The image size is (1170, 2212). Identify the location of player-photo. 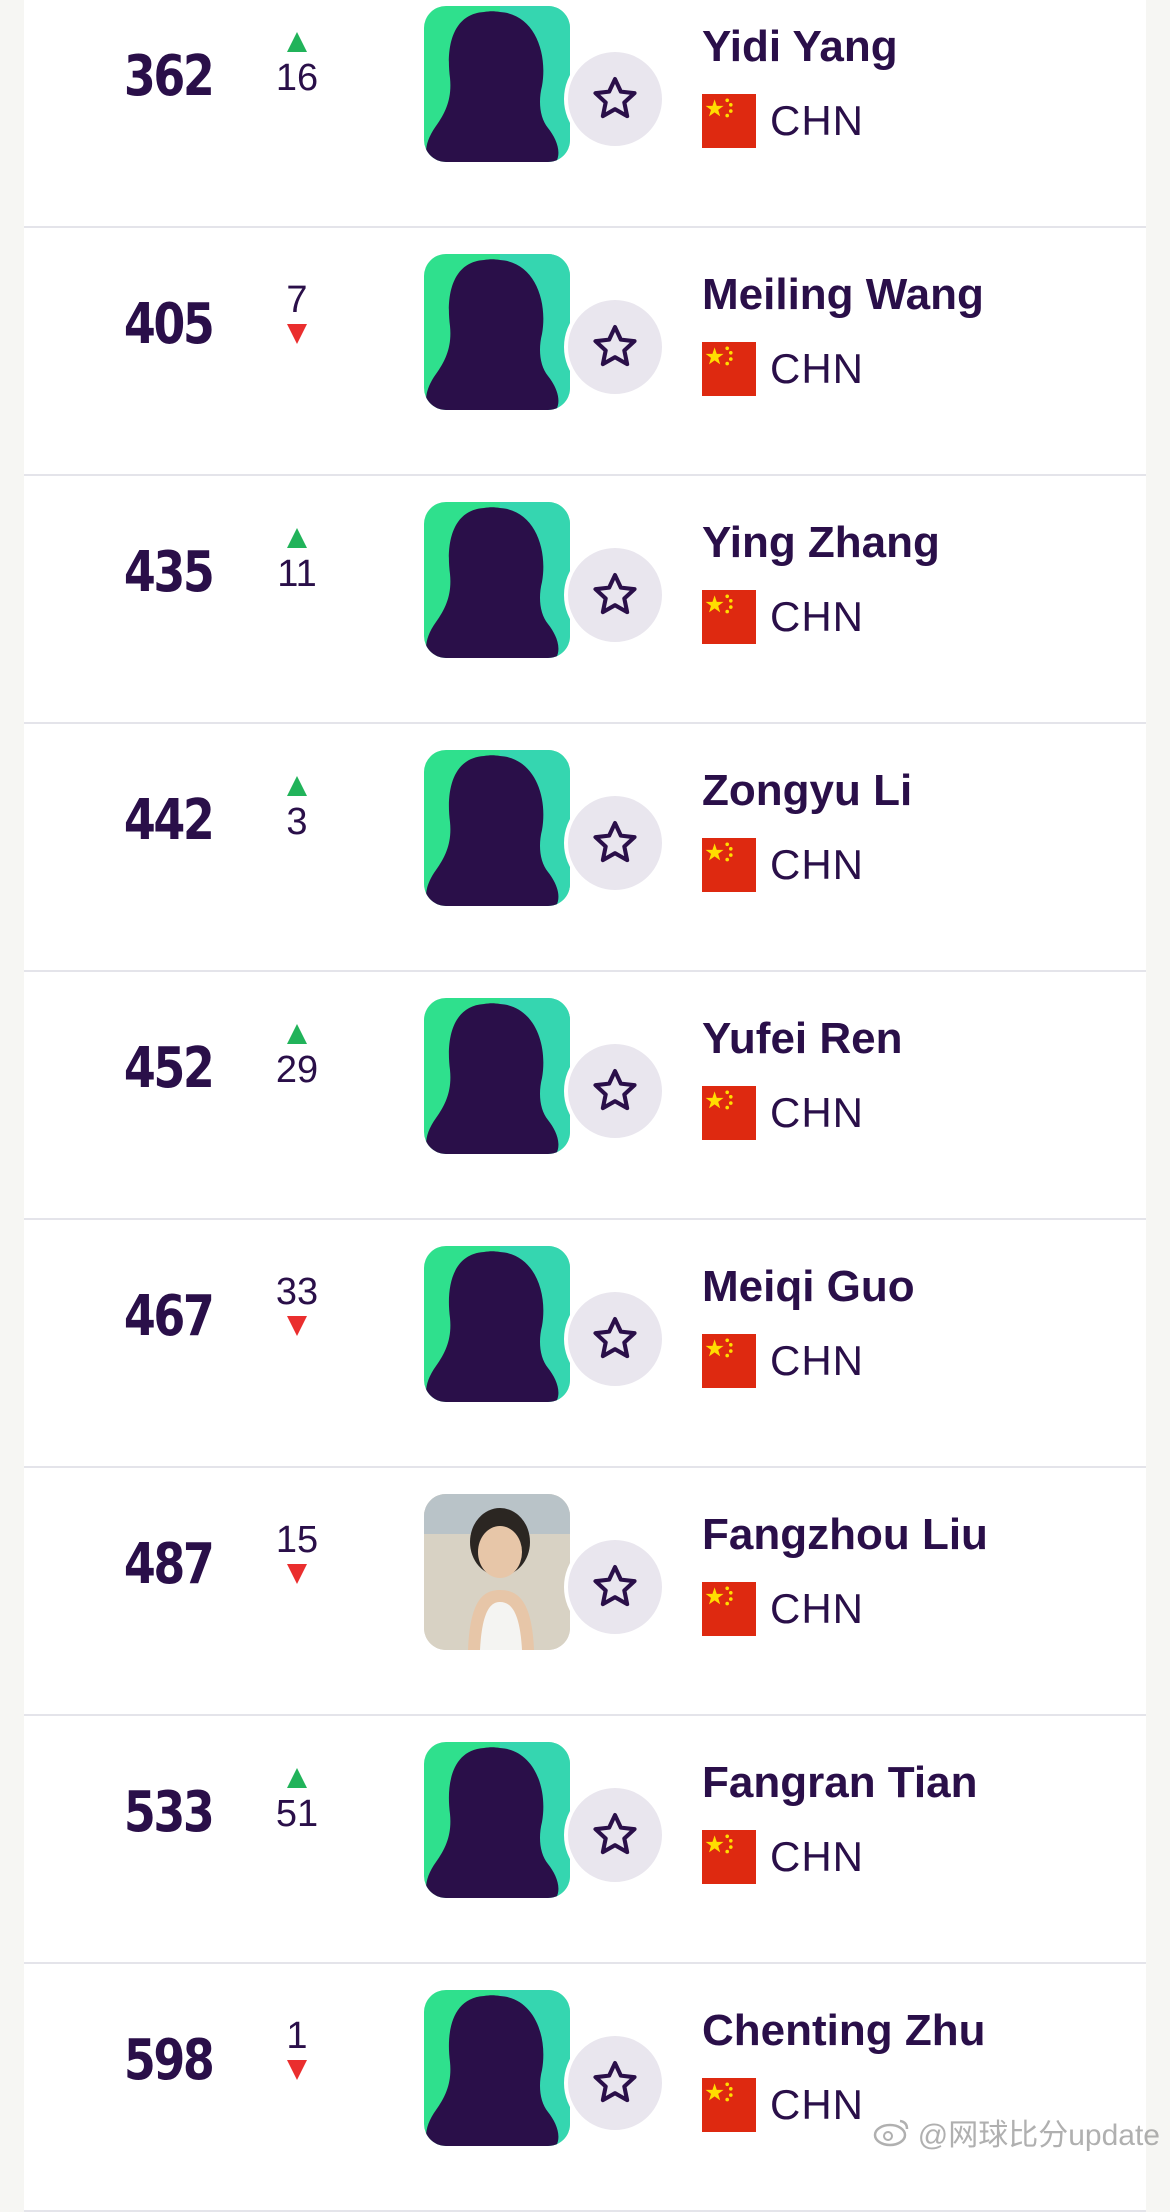
(497, 1572).